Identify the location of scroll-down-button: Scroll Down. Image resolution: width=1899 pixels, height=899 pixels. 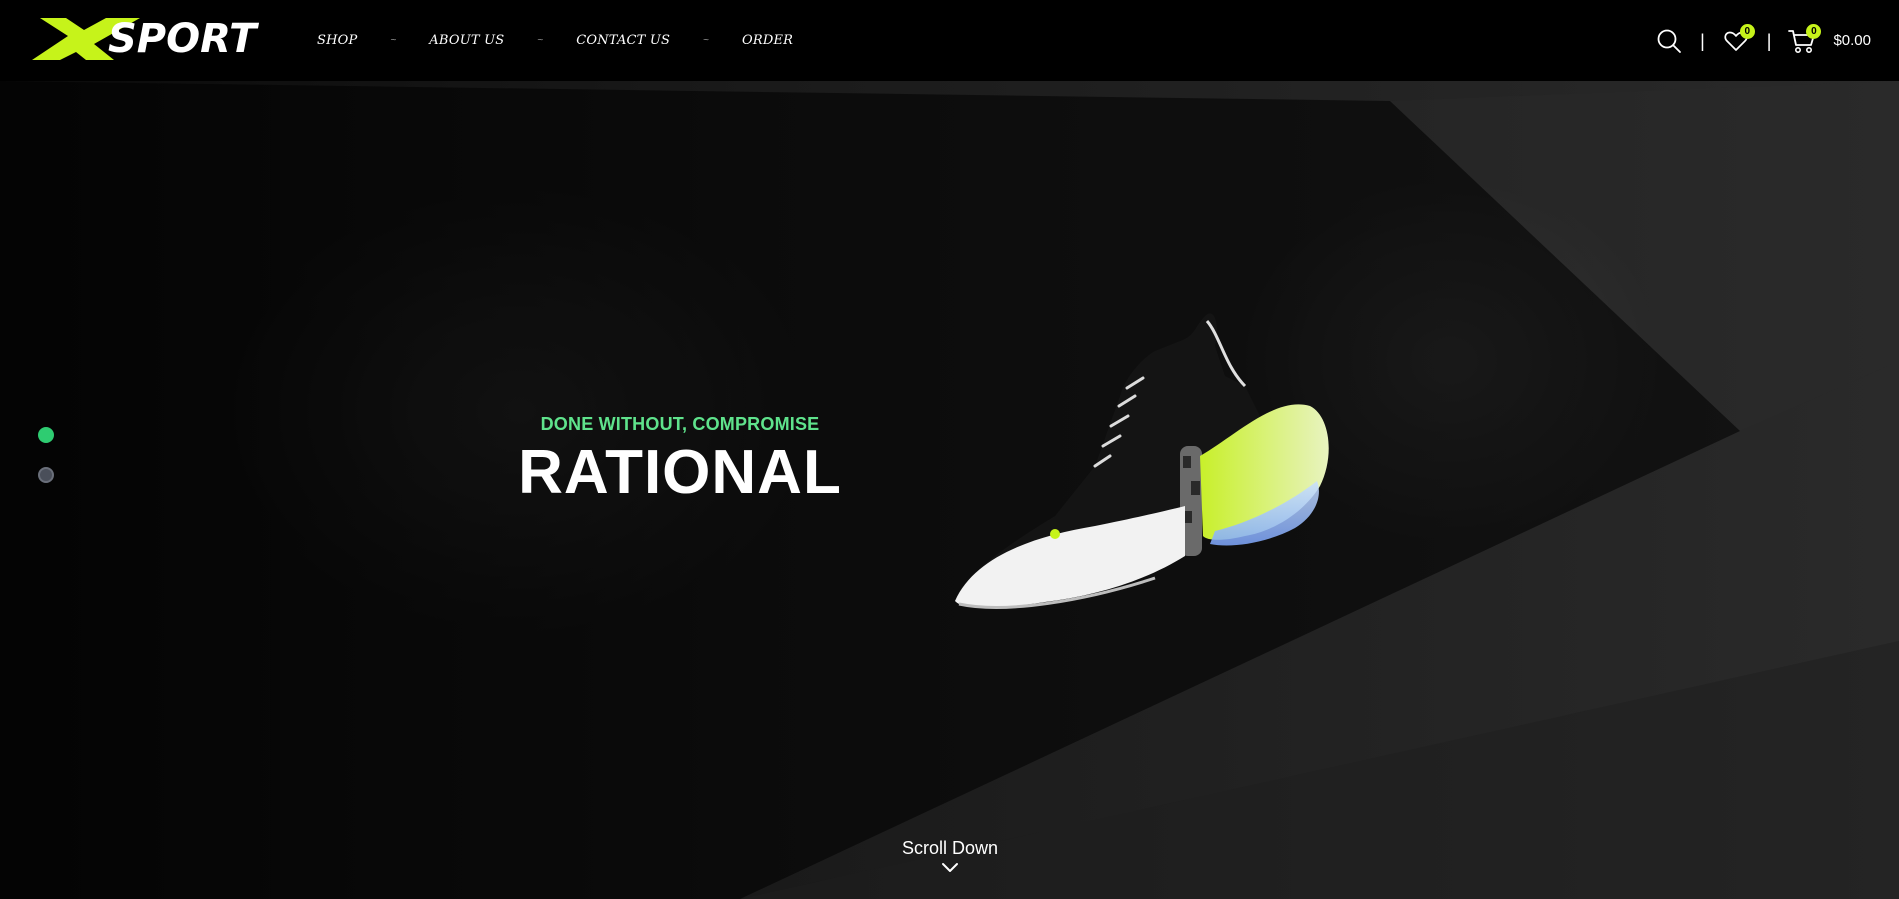
(950, 858).